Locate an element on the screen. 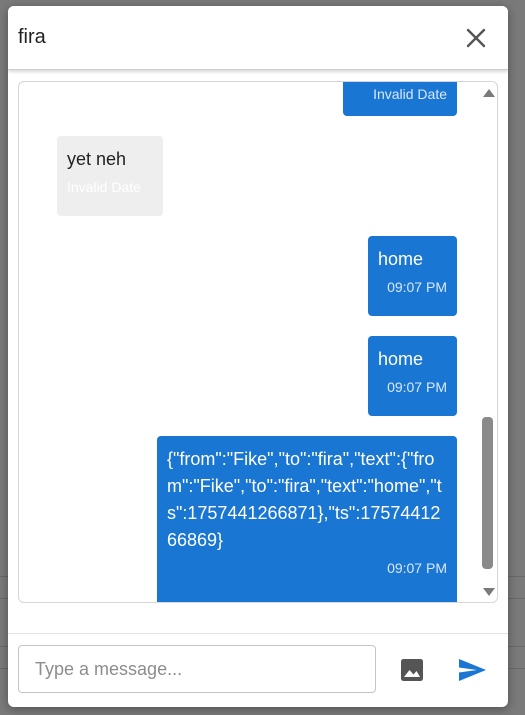 This screenshot has width=525, height=715. scrollbar-thumb is located at coordinates (487, 493).